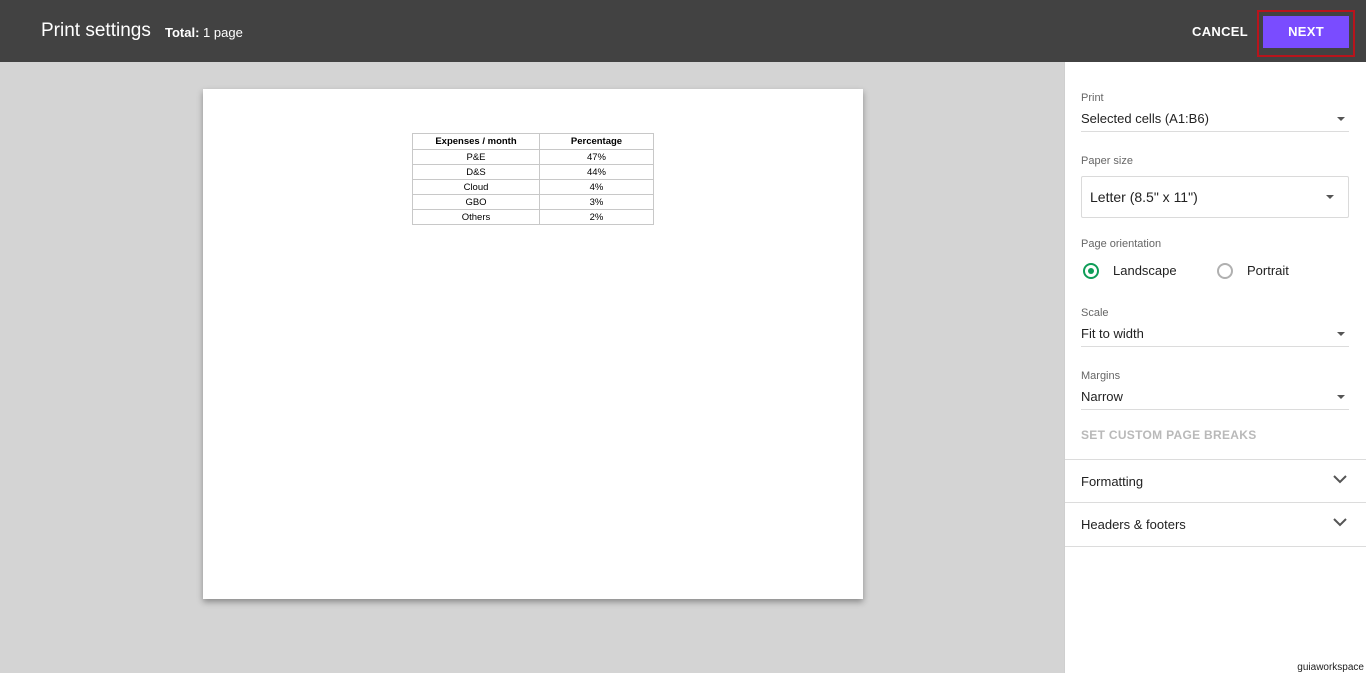 The image size is (1366, 673). What do you see at coordinates (683, 31) in the screenshot?
I see `top-bar: Print settings Total: 1 page CANCEL NEXT` at bounding box center [683, 31].